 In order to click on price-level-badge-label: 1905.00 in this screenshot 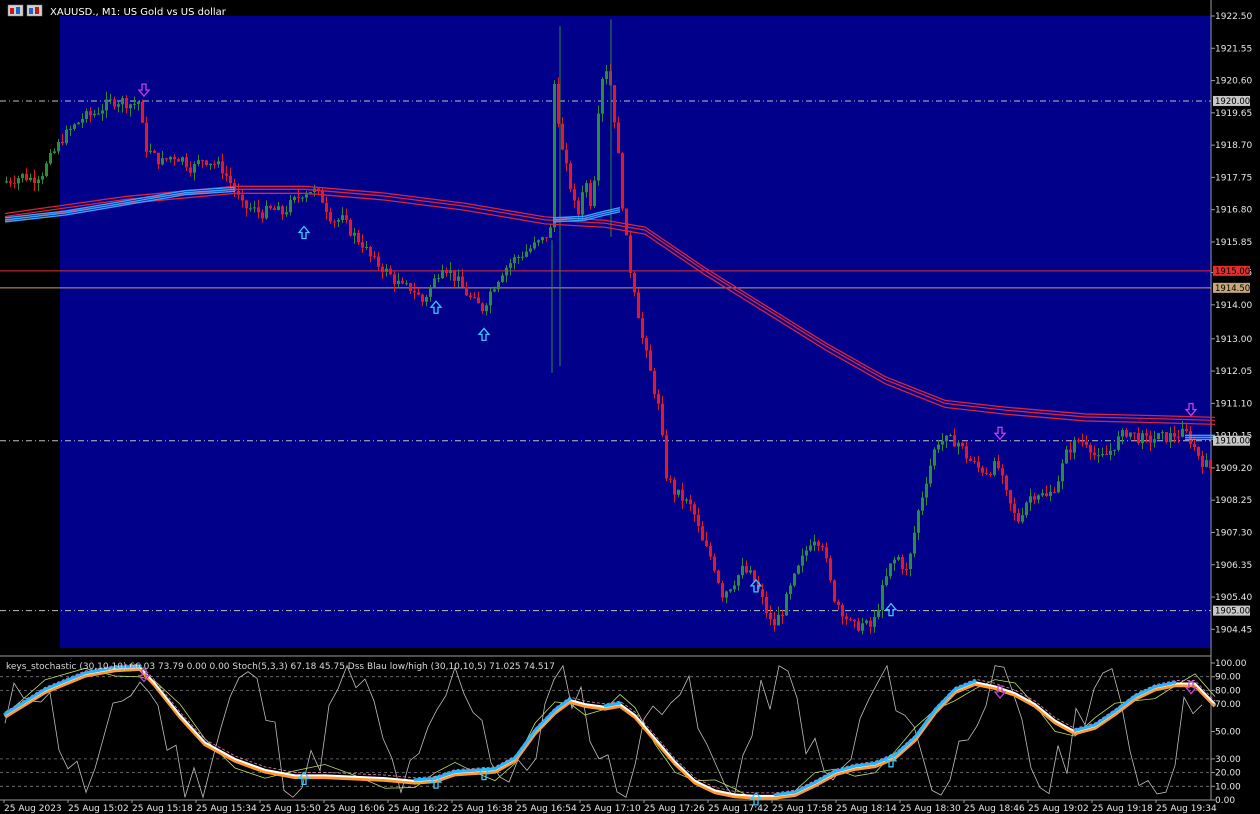, I will do `click(1232, 612)`.